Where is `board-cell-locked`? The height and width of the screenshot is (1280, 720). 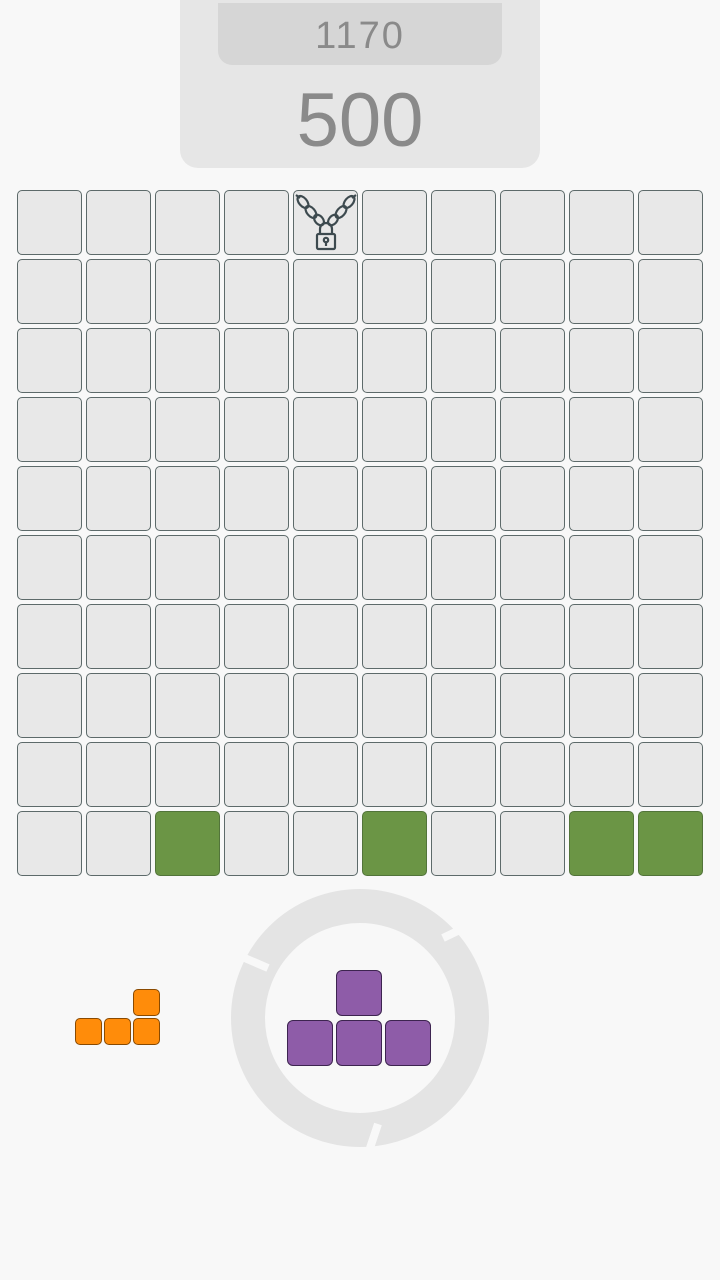 board-cell-locked is located at coordinates (325, 222).